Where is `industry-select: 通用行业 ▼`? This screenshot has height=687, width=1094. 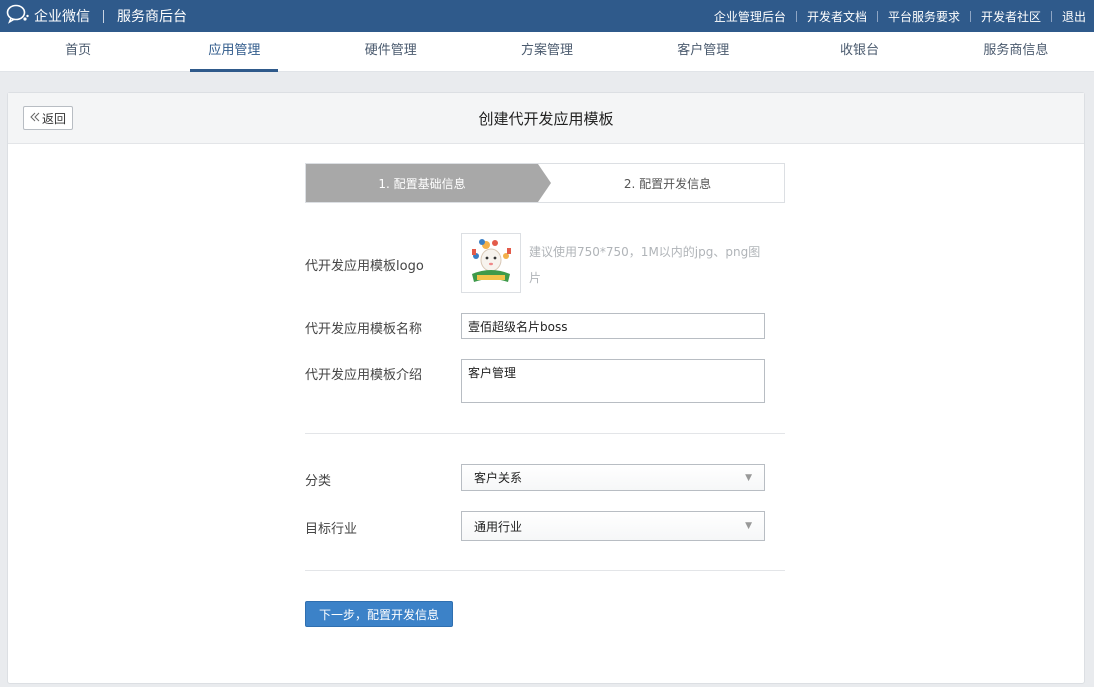 industry-select: 通用行业 ▼ is located at coordinates (613, 526).